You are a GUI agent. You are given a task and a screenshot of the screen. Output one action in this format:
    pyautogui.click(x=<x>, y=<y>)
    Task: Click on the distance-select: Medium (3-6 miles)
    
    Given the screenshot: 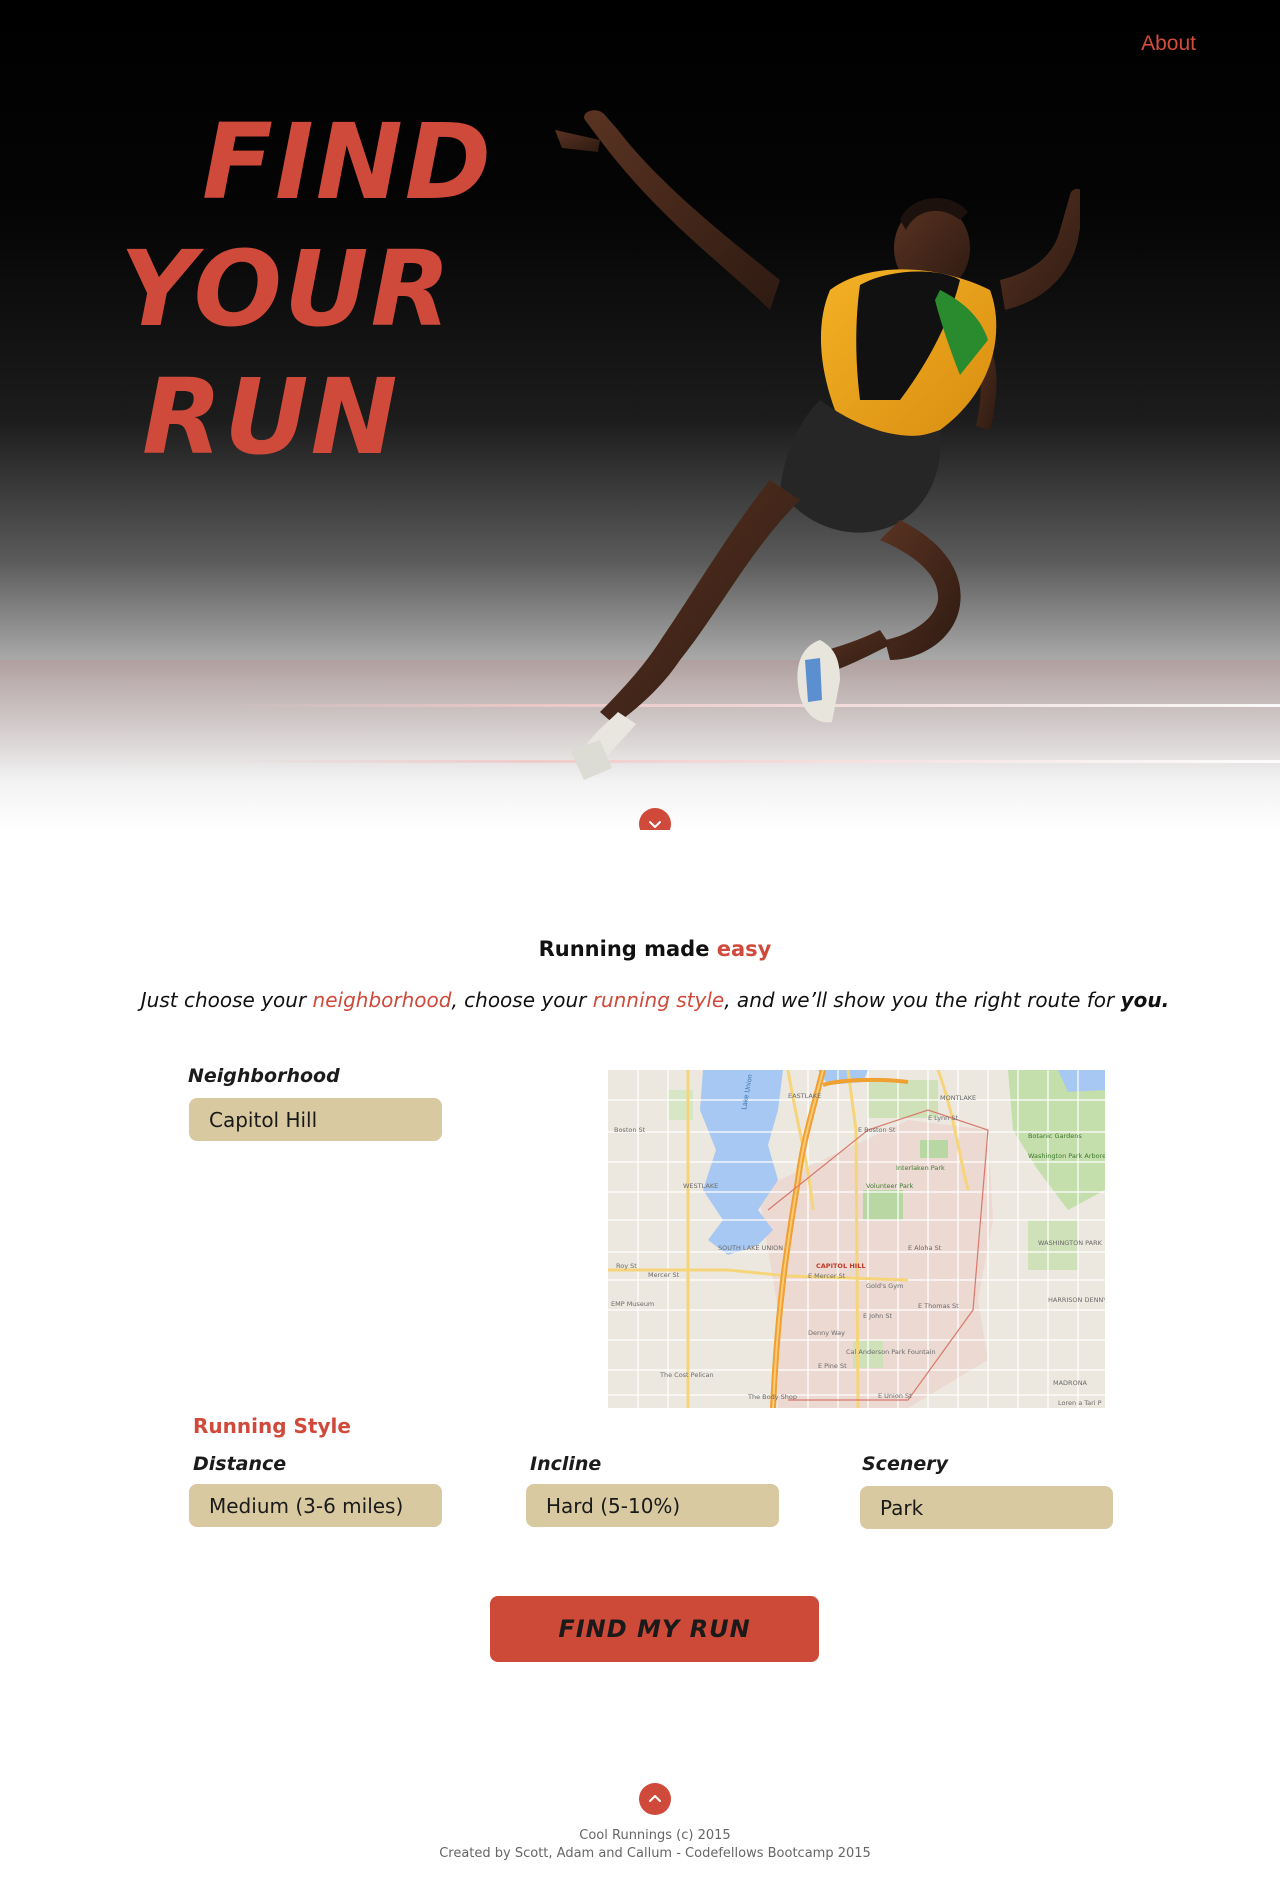 What is the action you would take?
    pyautogui.click(x=315, y=1505)
    